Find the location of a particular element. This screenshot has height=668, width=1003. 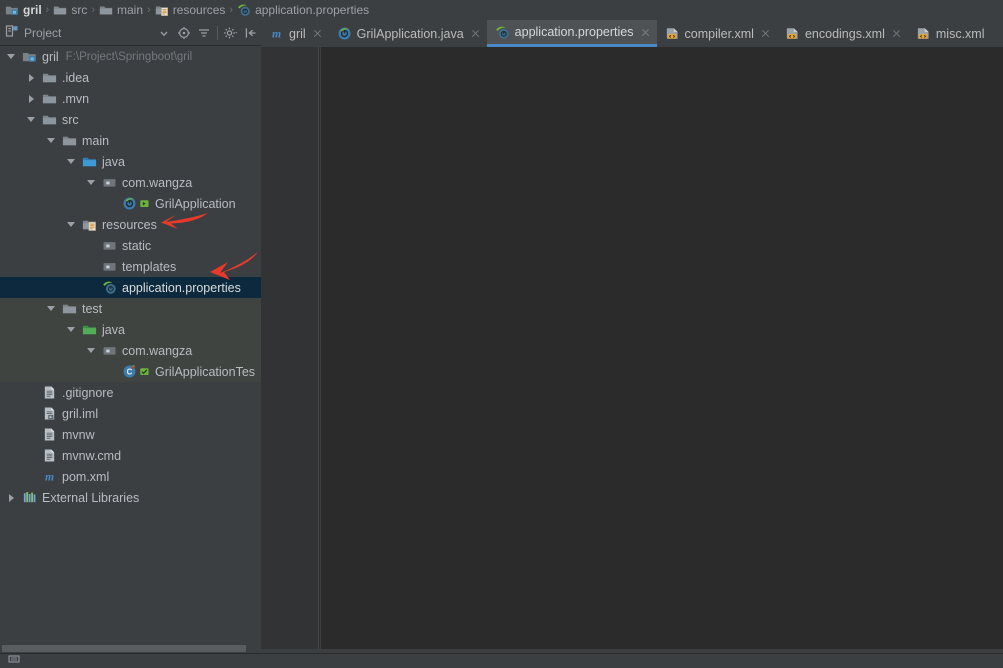

tree-row-label: test is located at coordinates (92, 308).